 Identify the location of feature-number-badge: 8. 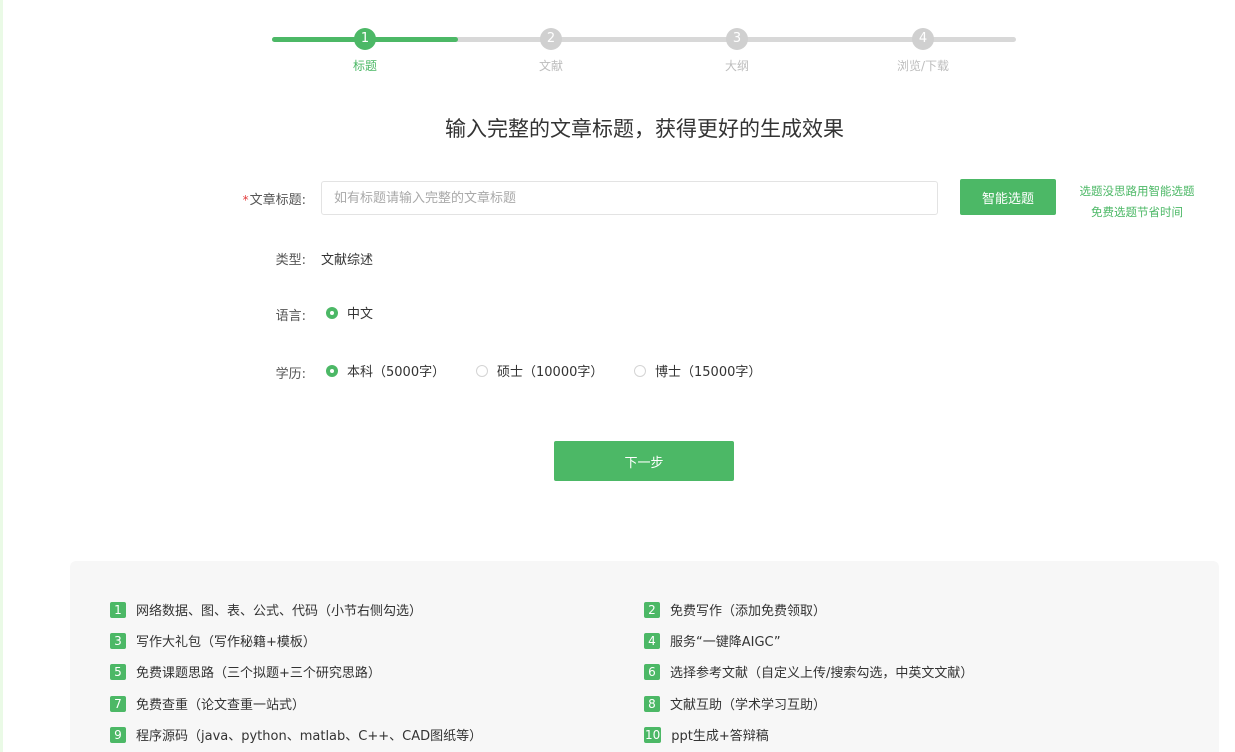
(652, 703).